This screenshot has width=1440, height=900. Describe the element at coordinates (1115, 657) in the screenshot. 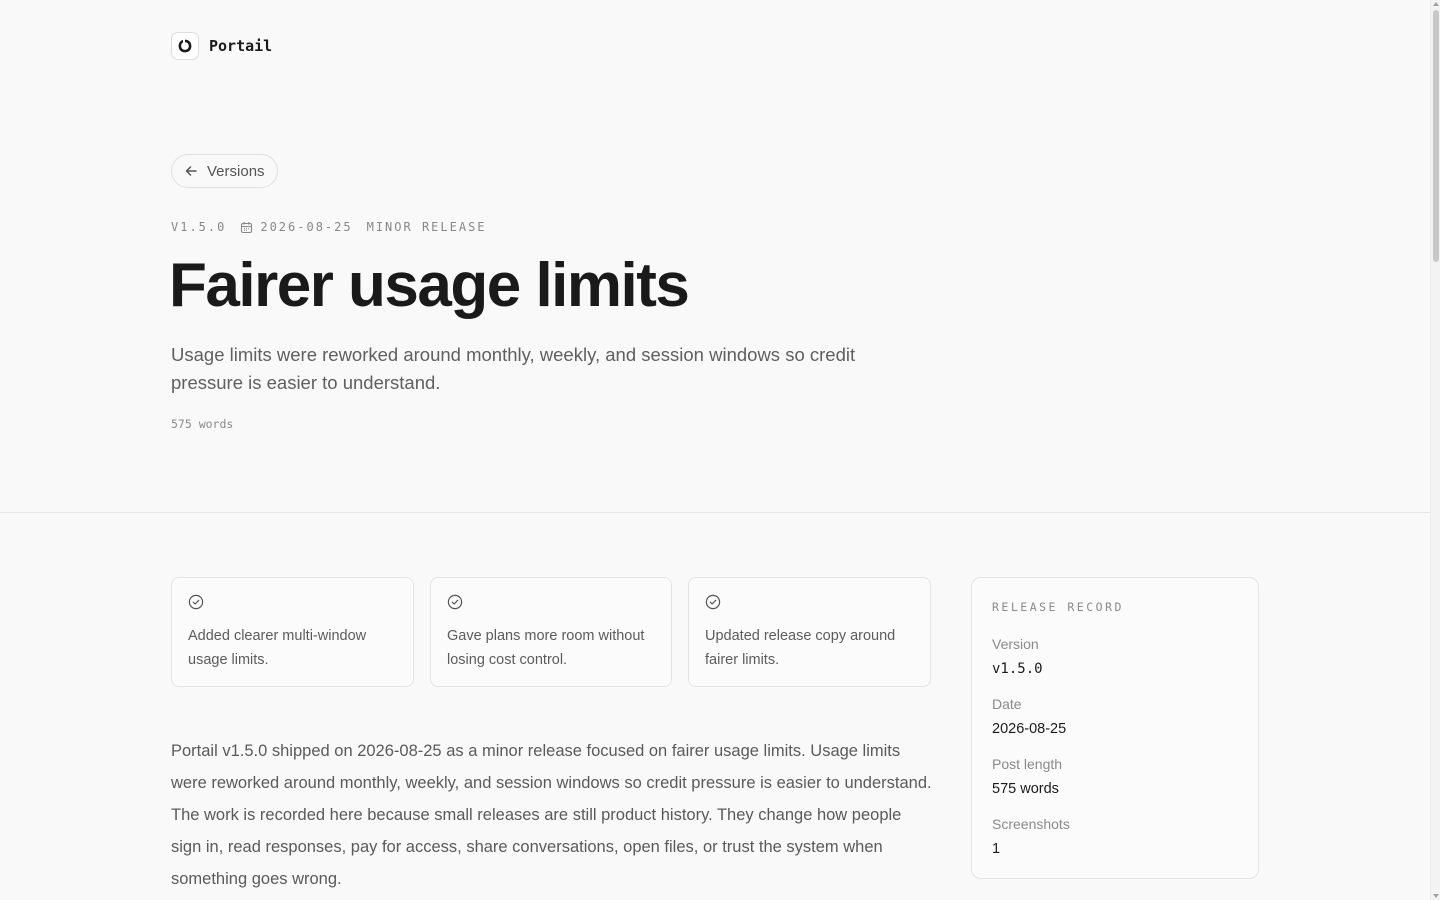

I see `record-row-version: Version v1.5.0` at that location.